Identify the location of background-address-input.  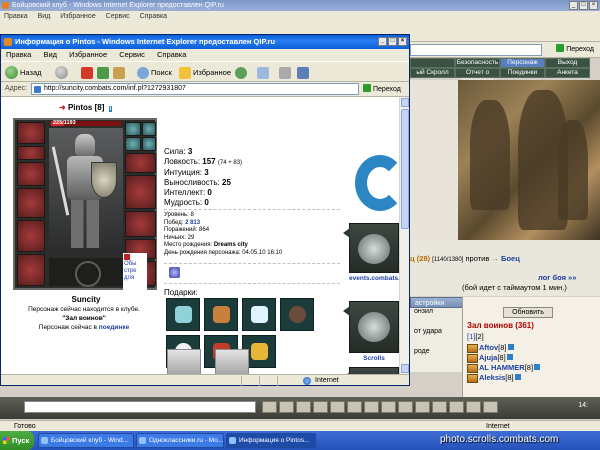
(476, 50).